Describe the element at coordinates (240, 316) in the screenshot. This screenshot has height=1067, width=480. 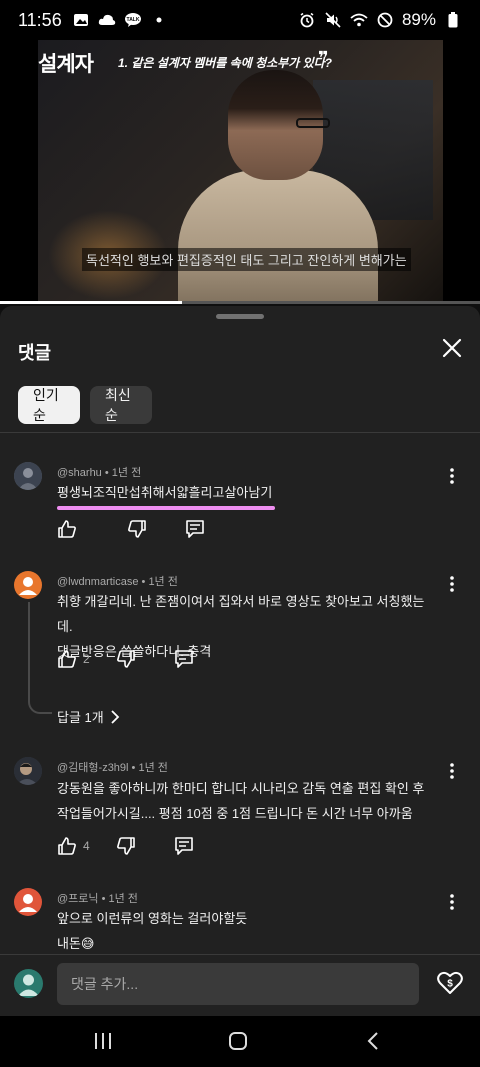
I see `sheet-drag-handle` at that location.